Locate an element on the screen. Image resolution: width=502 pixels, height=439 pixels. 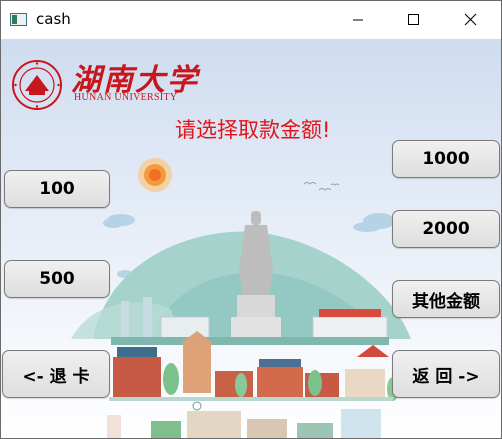
app-icon is located at coordinates (18, 19).